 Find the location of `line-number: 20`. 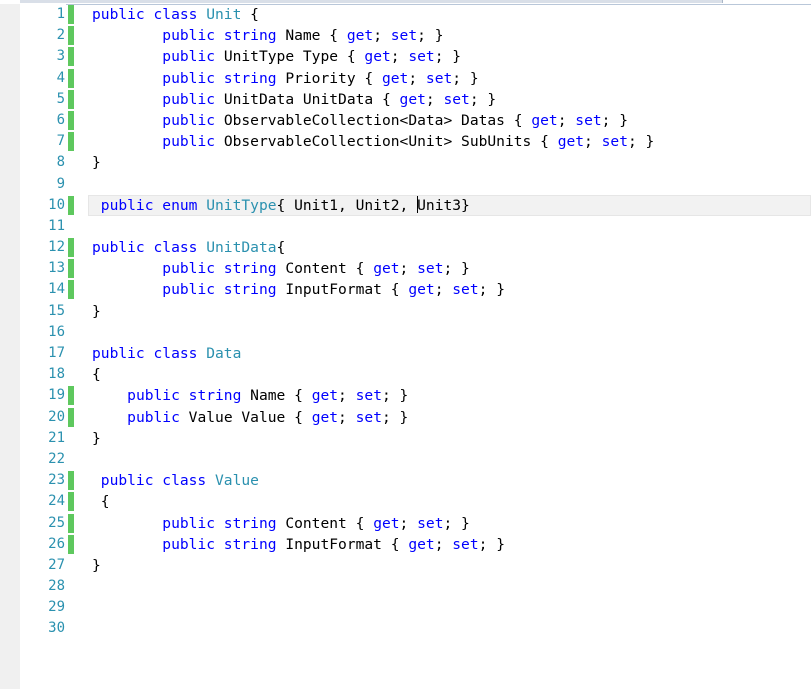

line-number: 20 is located at coordinates (56, 416).